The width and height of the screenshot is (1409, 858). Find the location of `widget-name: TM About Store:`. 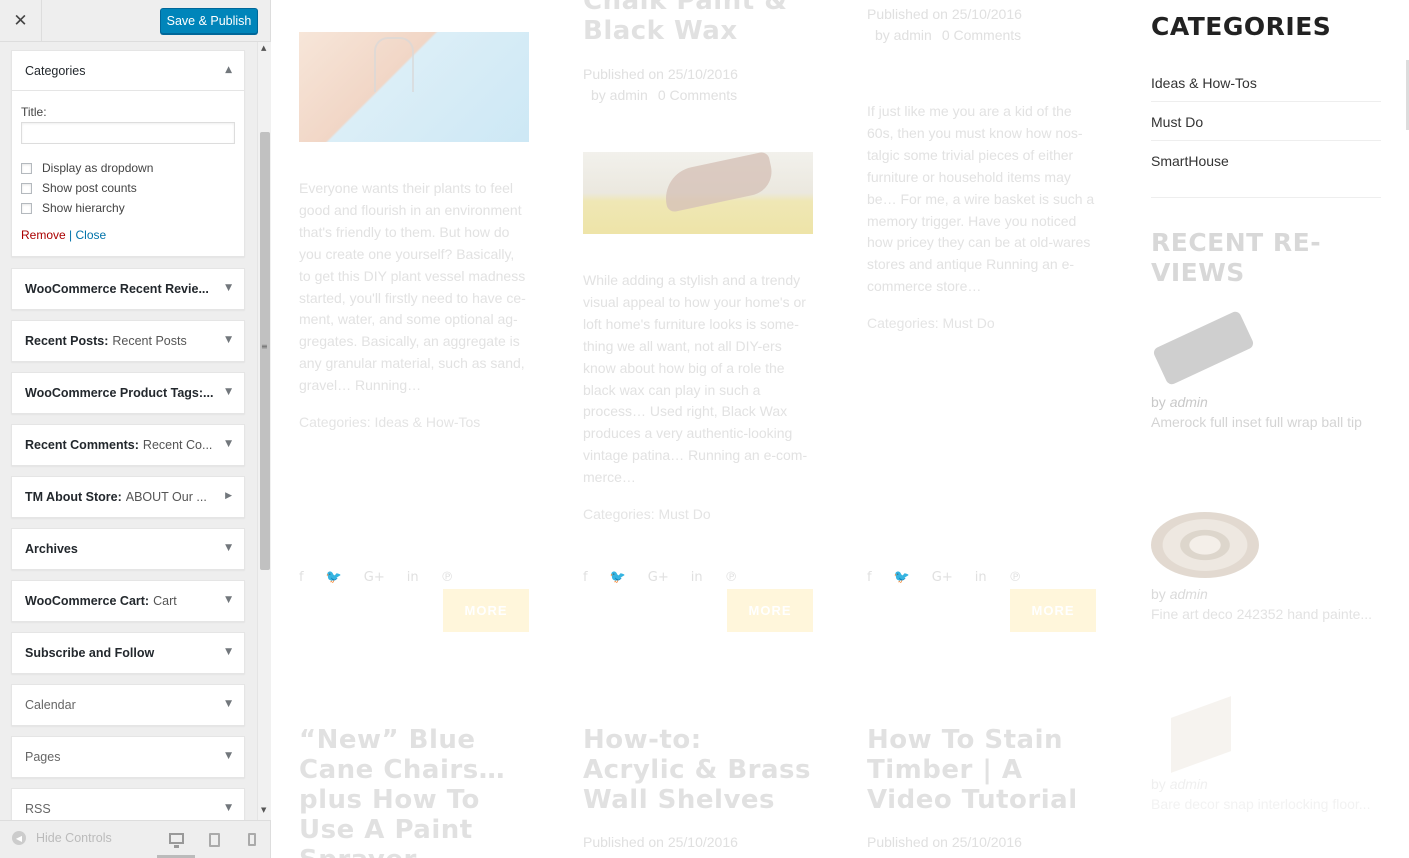

widget-name: TM About Store: is located at coordinates (73, 497).